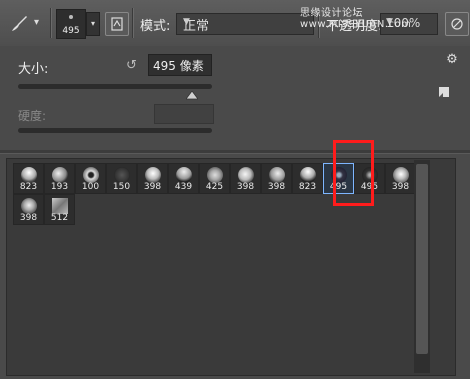  Describe the element at coordinates (33, 69) in the screenshot. I see `size-label: 大小:` at that location.